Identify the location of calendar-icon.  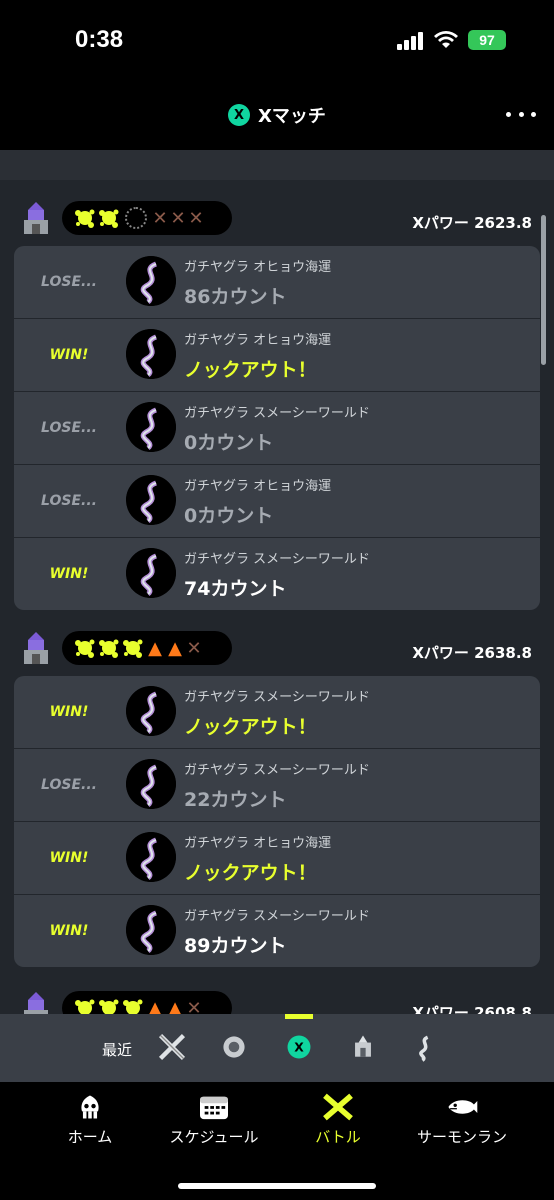
(214, 1107).